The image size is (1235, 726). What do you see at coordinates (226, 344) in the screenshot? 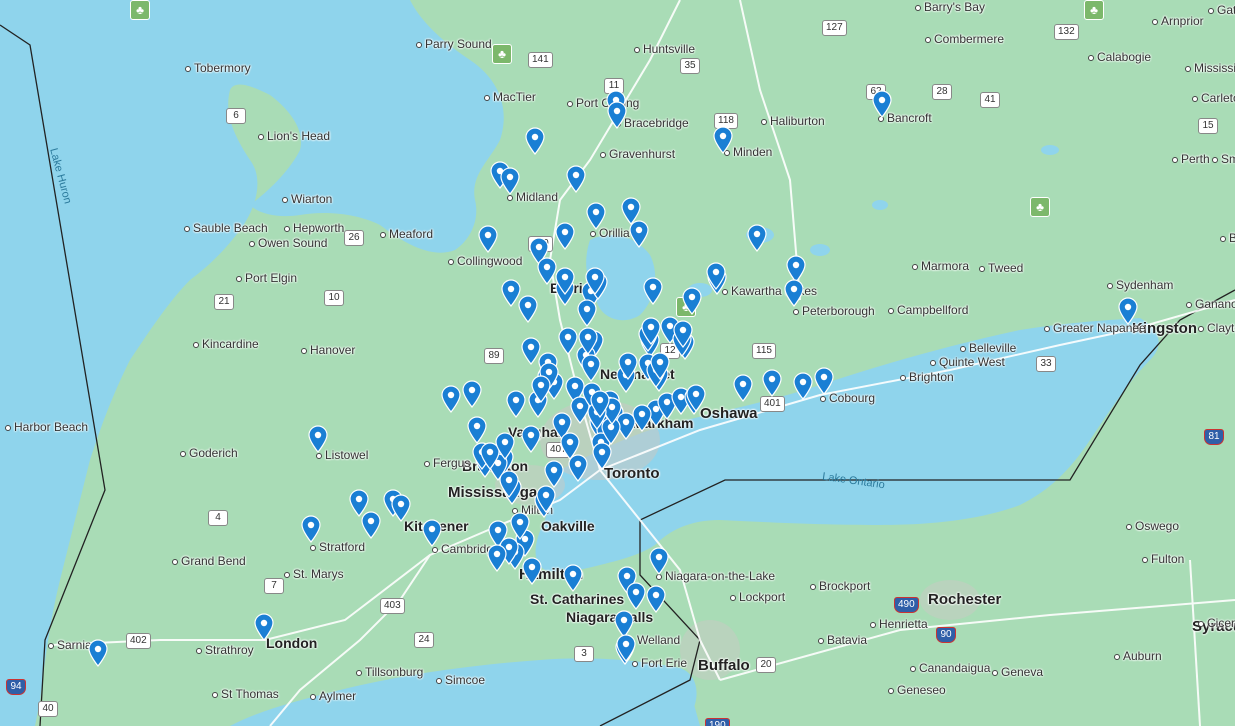
I see `place-label-kincardine: Kincardine` at bounding box center [226, 344].